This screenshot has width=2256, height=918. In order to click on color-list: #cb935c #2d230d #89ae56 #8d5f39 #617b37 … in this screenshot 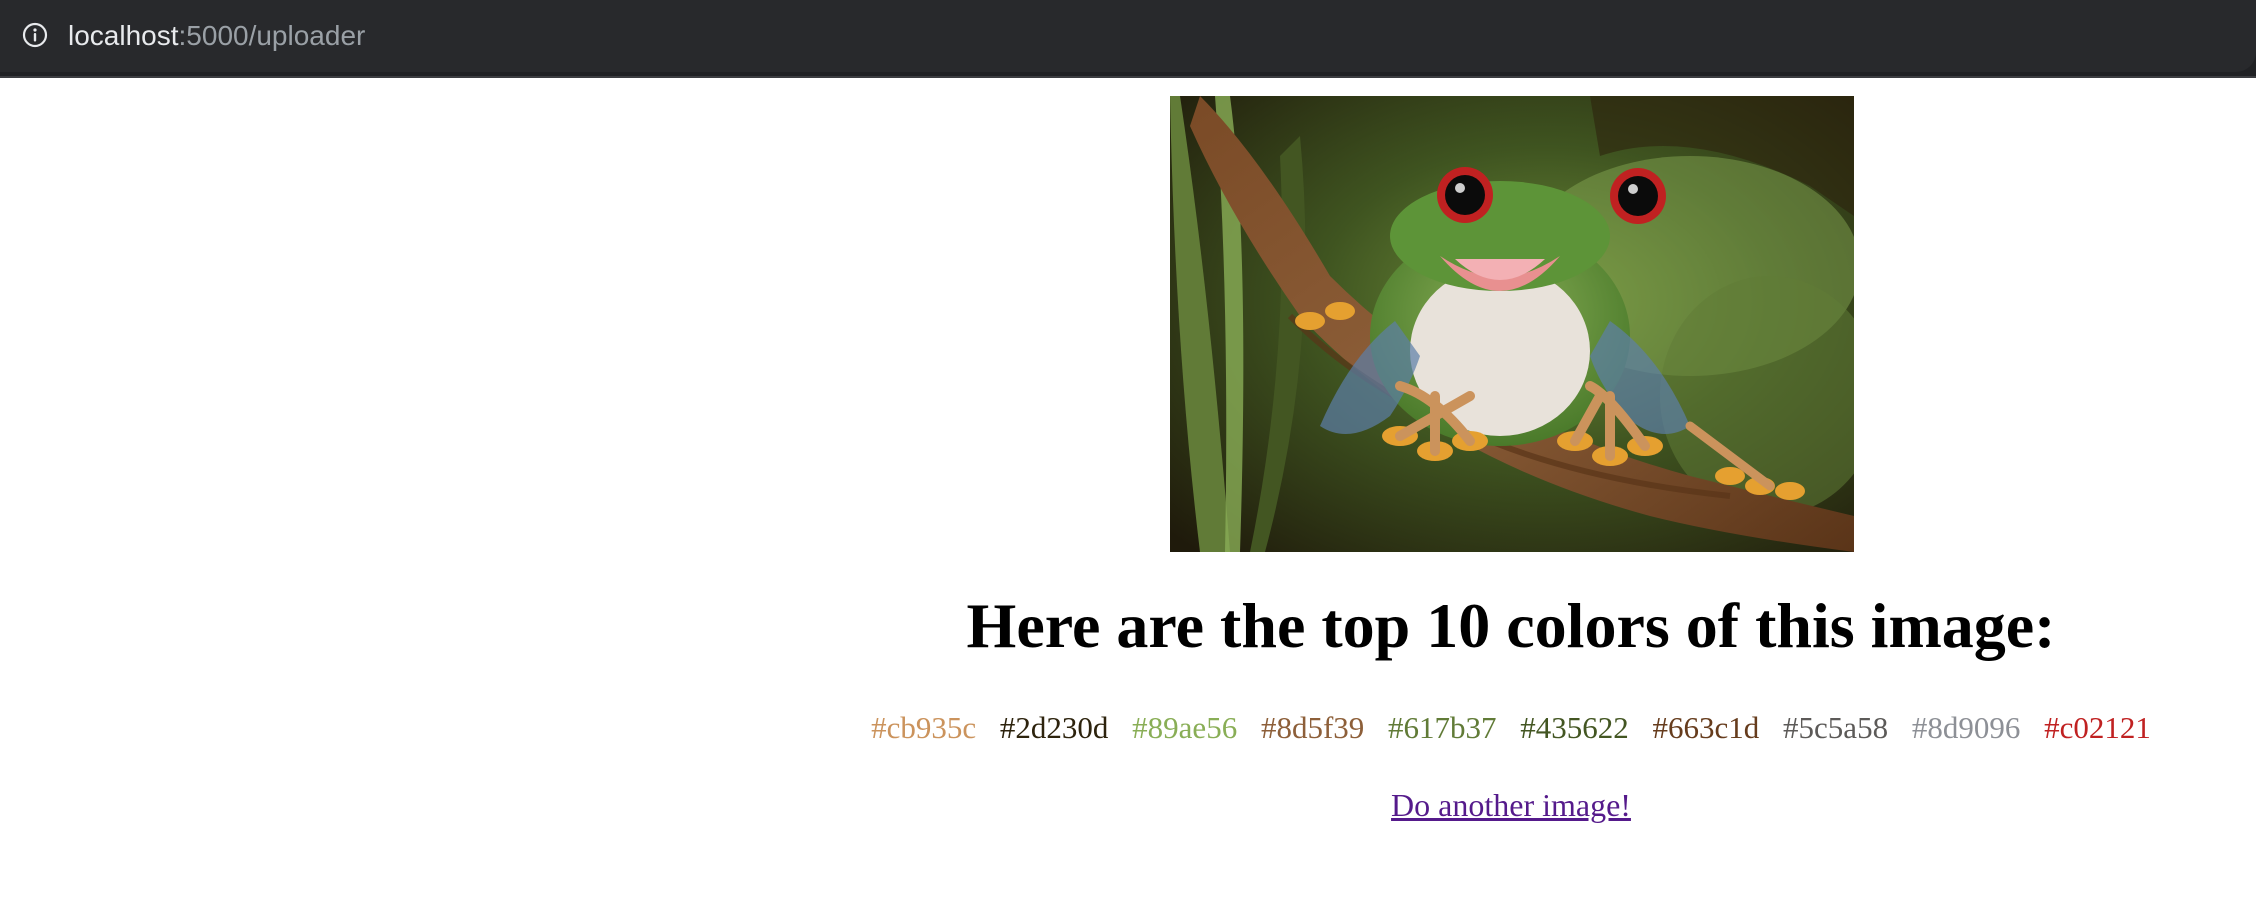, I will do `click(1511, 728)`.